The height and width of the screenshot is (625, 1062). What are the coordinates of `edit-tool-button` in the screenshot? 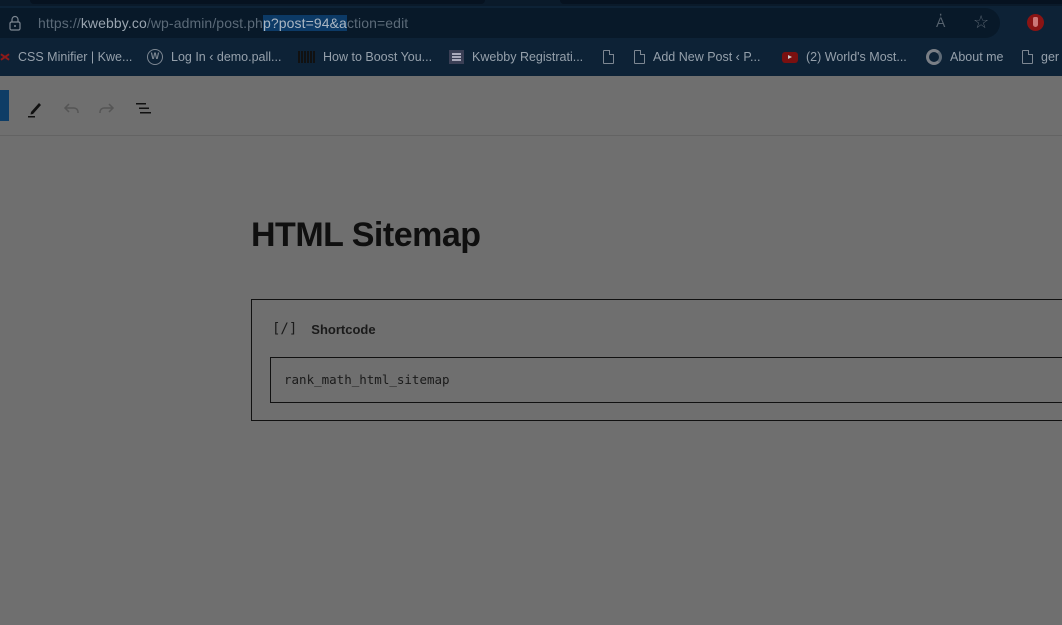 It's located at (35, 108).